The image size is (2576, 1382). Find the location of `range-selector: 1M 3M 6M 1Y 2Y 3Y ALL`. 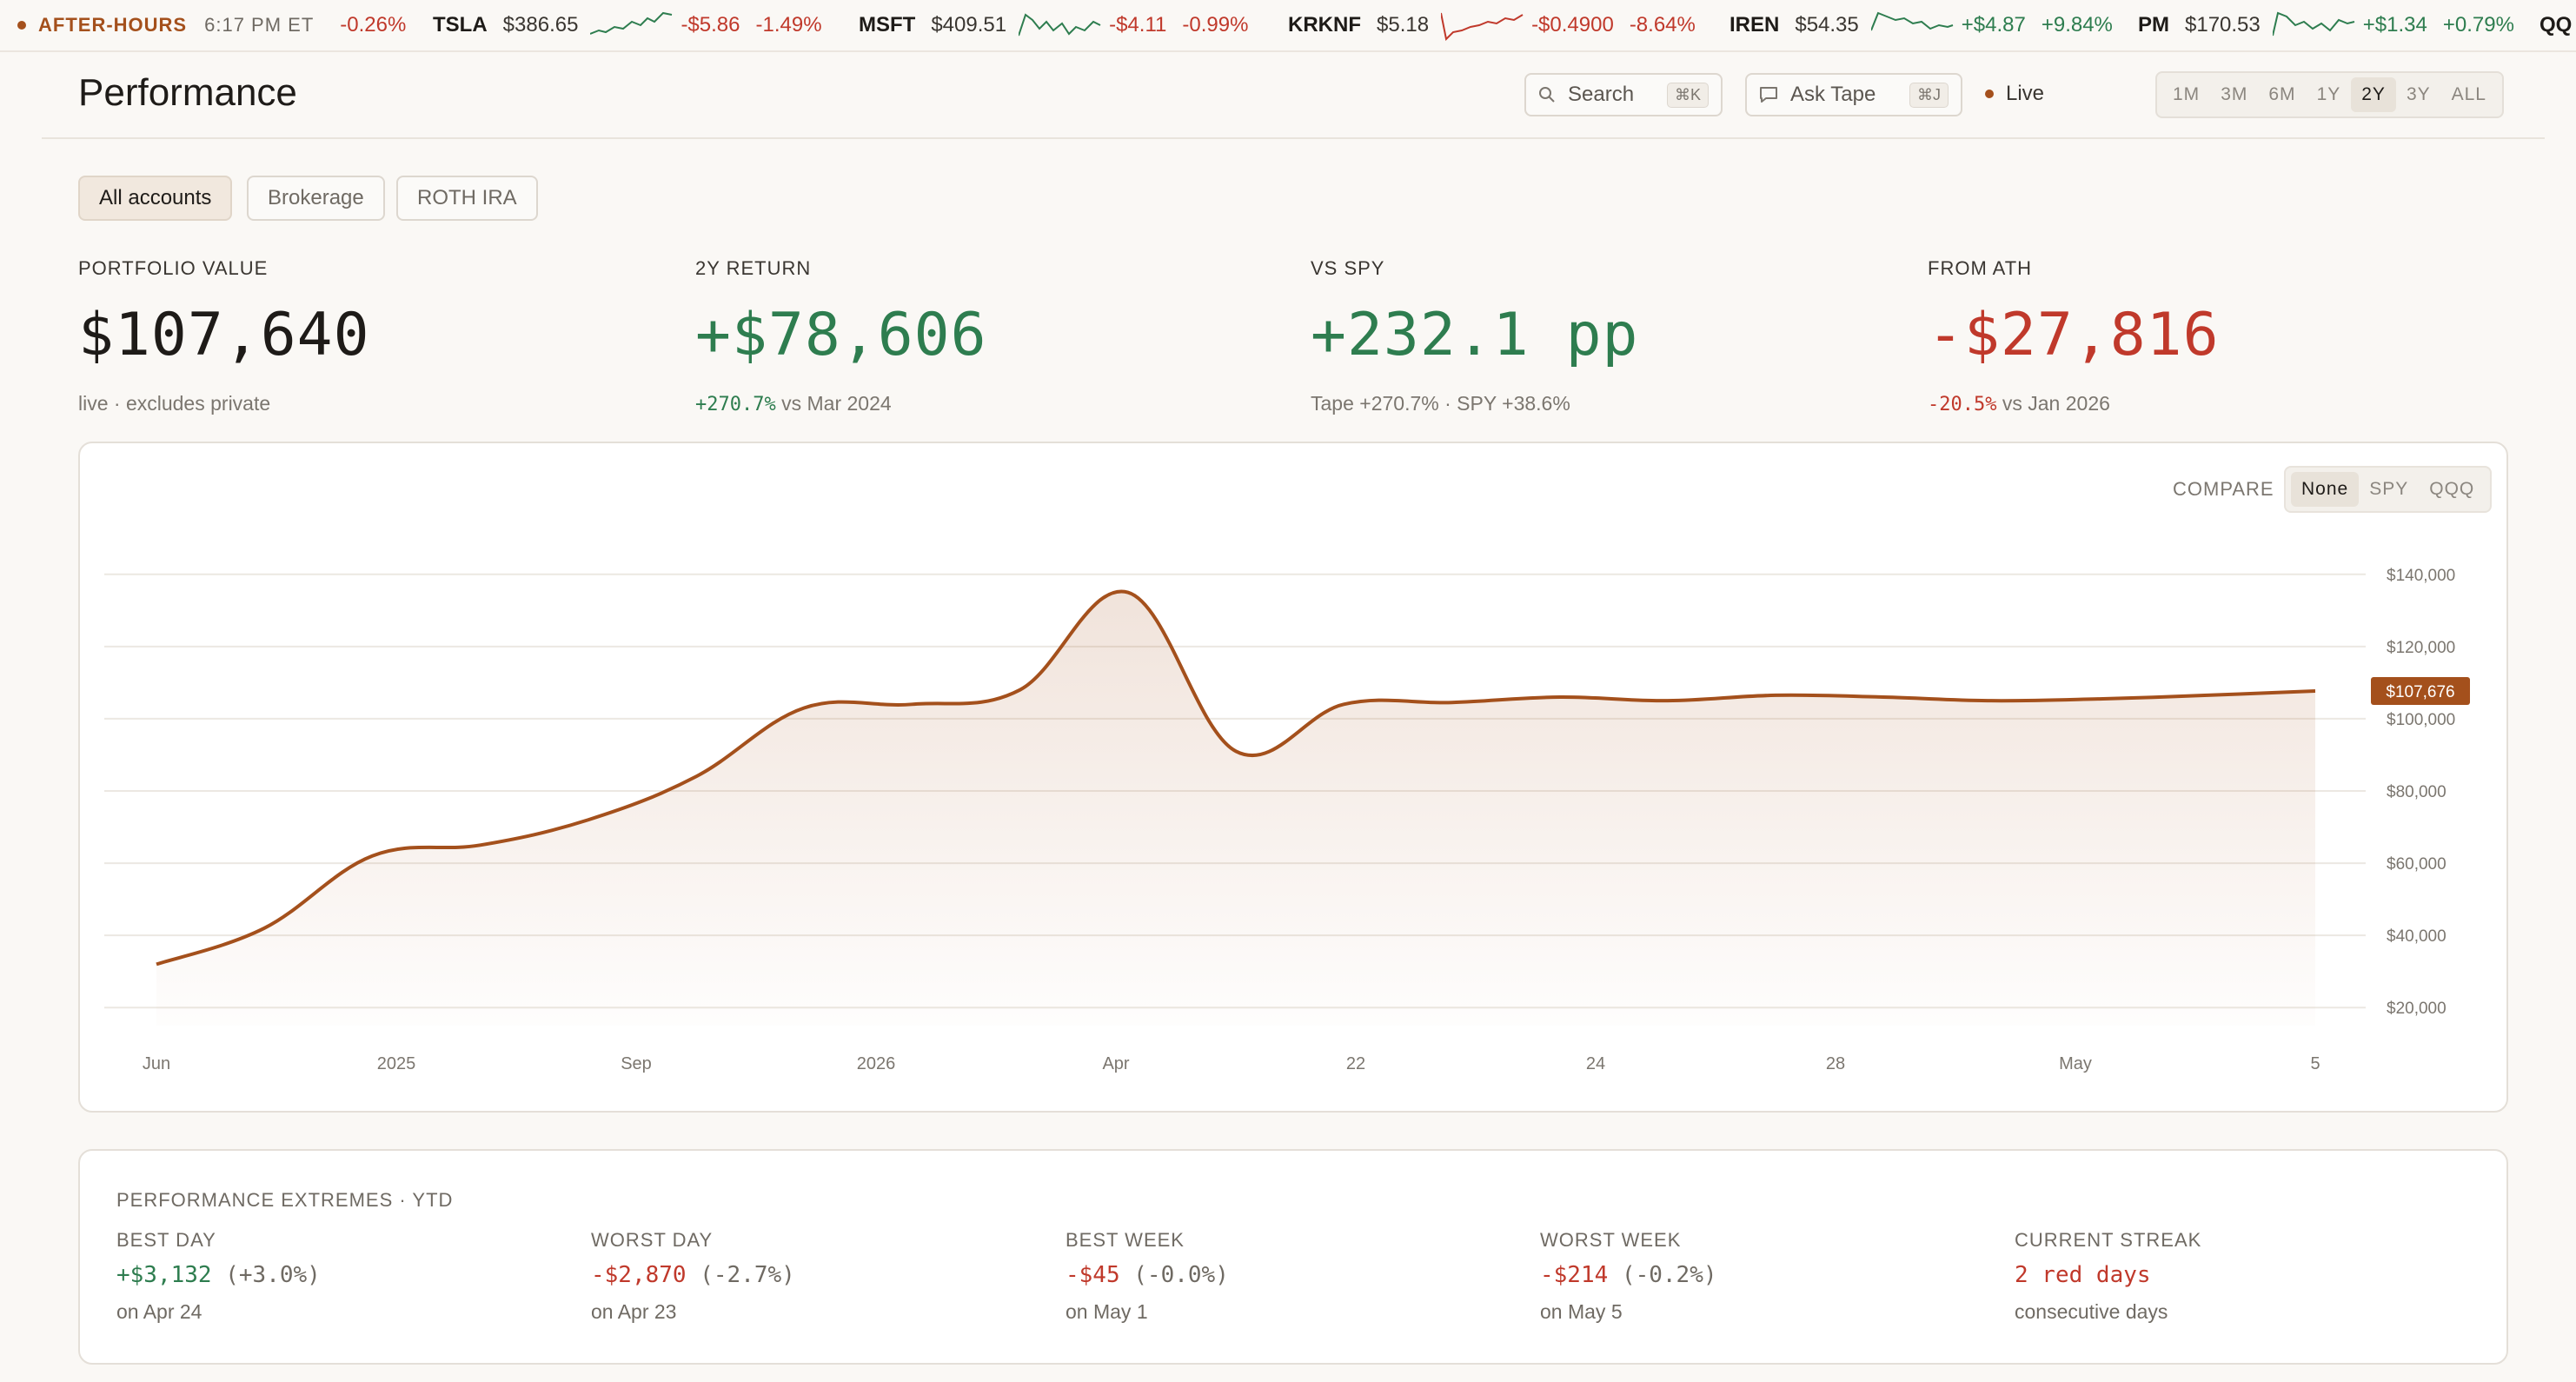

range-selector: 1M 3M 6M 1Y 2Y 3Y ALL is located at coordinates (2329, 94).